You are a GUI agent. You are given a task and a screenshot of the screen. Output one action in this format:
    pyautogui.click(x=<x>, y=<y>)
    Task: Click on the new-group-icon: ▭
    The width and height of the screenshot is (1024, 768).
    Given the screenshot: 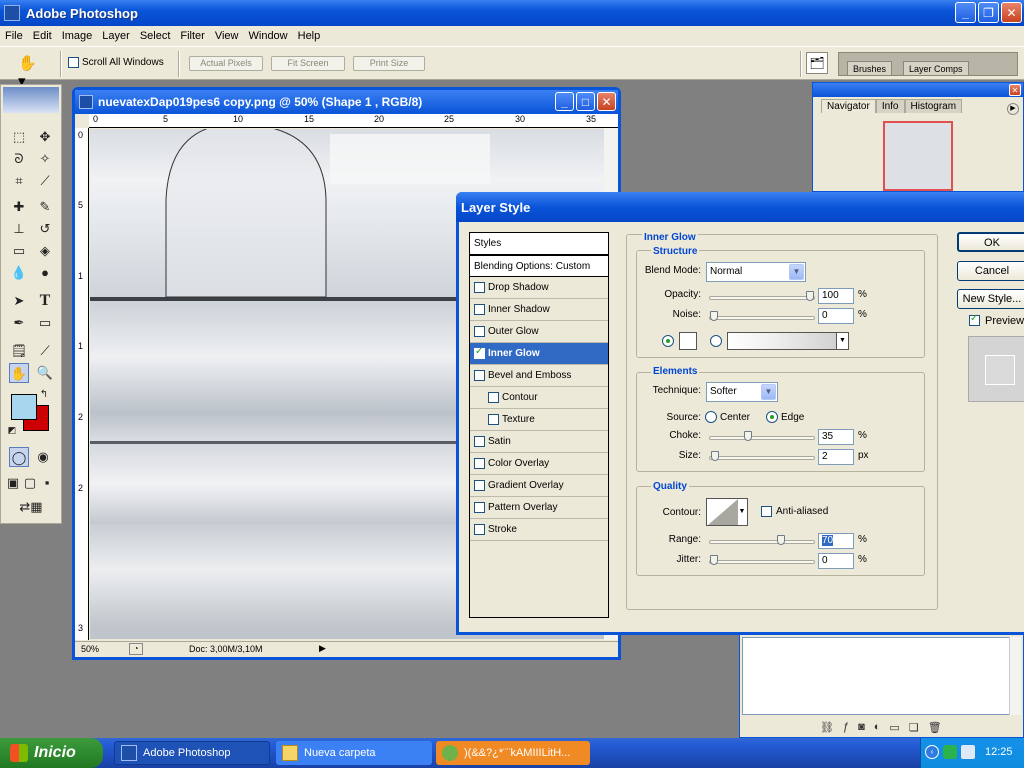 What is the action you would take?
    pyautogui.click(x=894, y=727)
    